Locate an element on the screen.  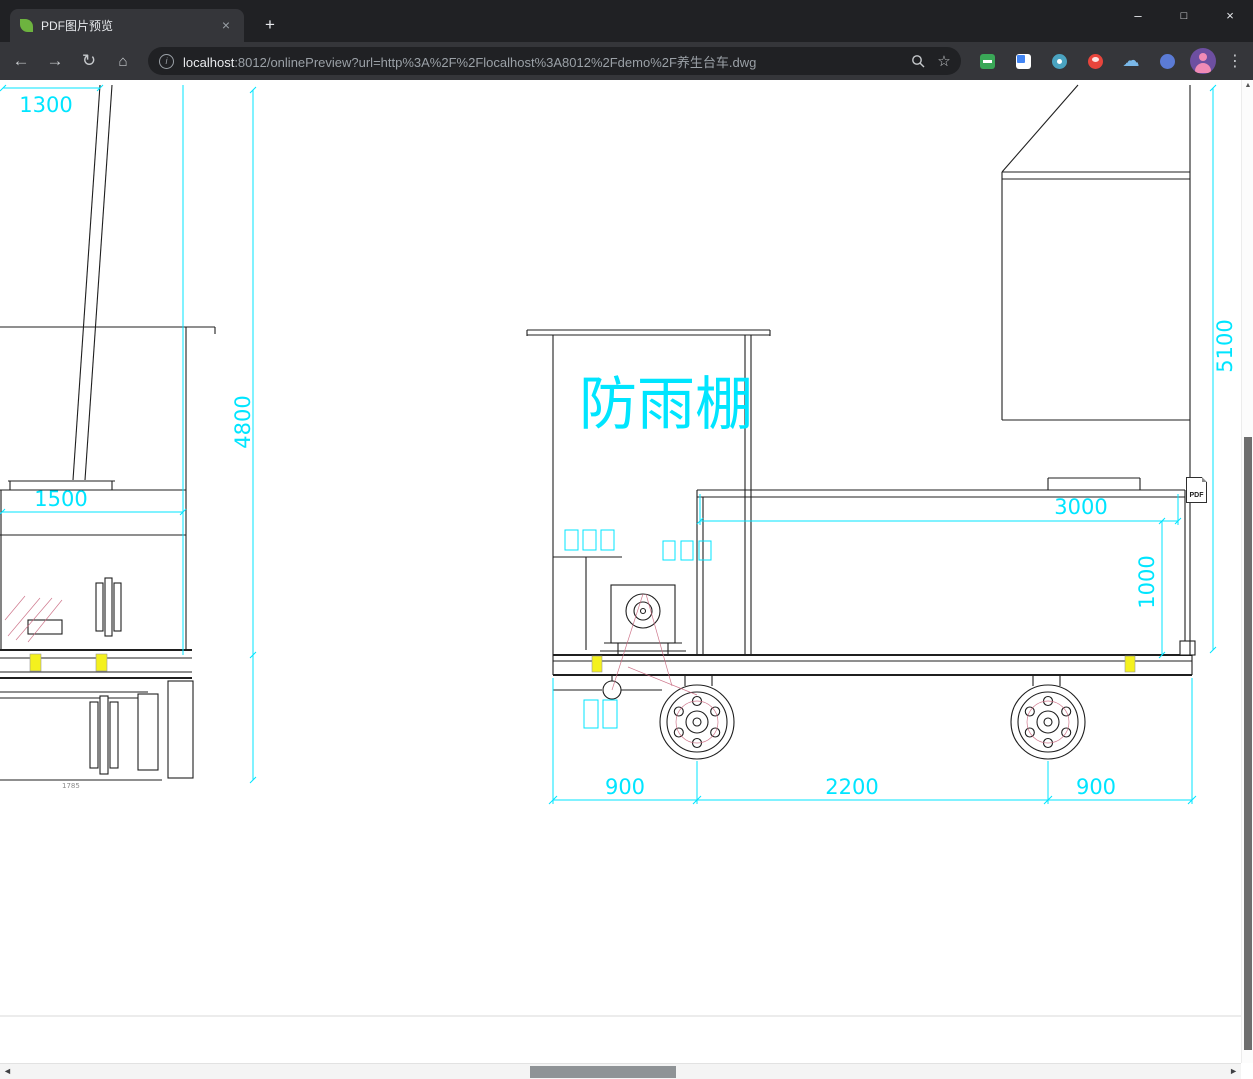
home-button: ⌂ is located at coordinates (123, 61).